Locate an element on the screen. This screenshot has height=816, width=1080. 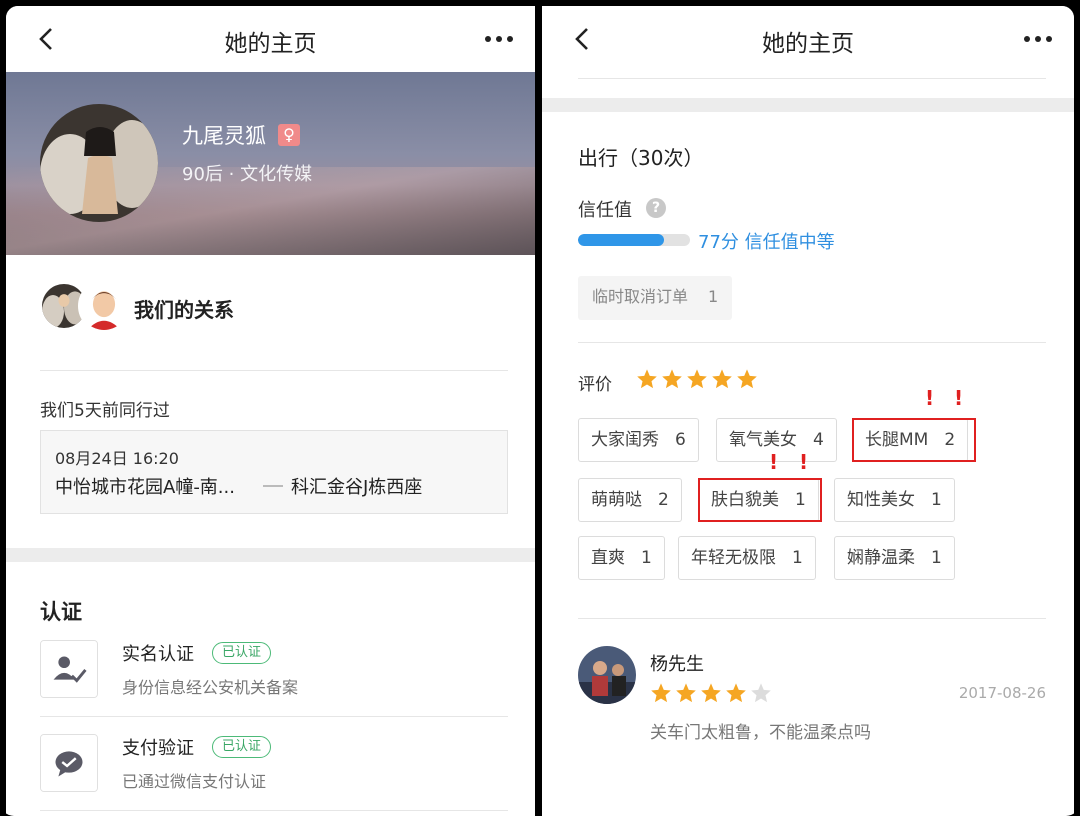
reviewer-name: 杨先生 is located at coordinates (677, 664).